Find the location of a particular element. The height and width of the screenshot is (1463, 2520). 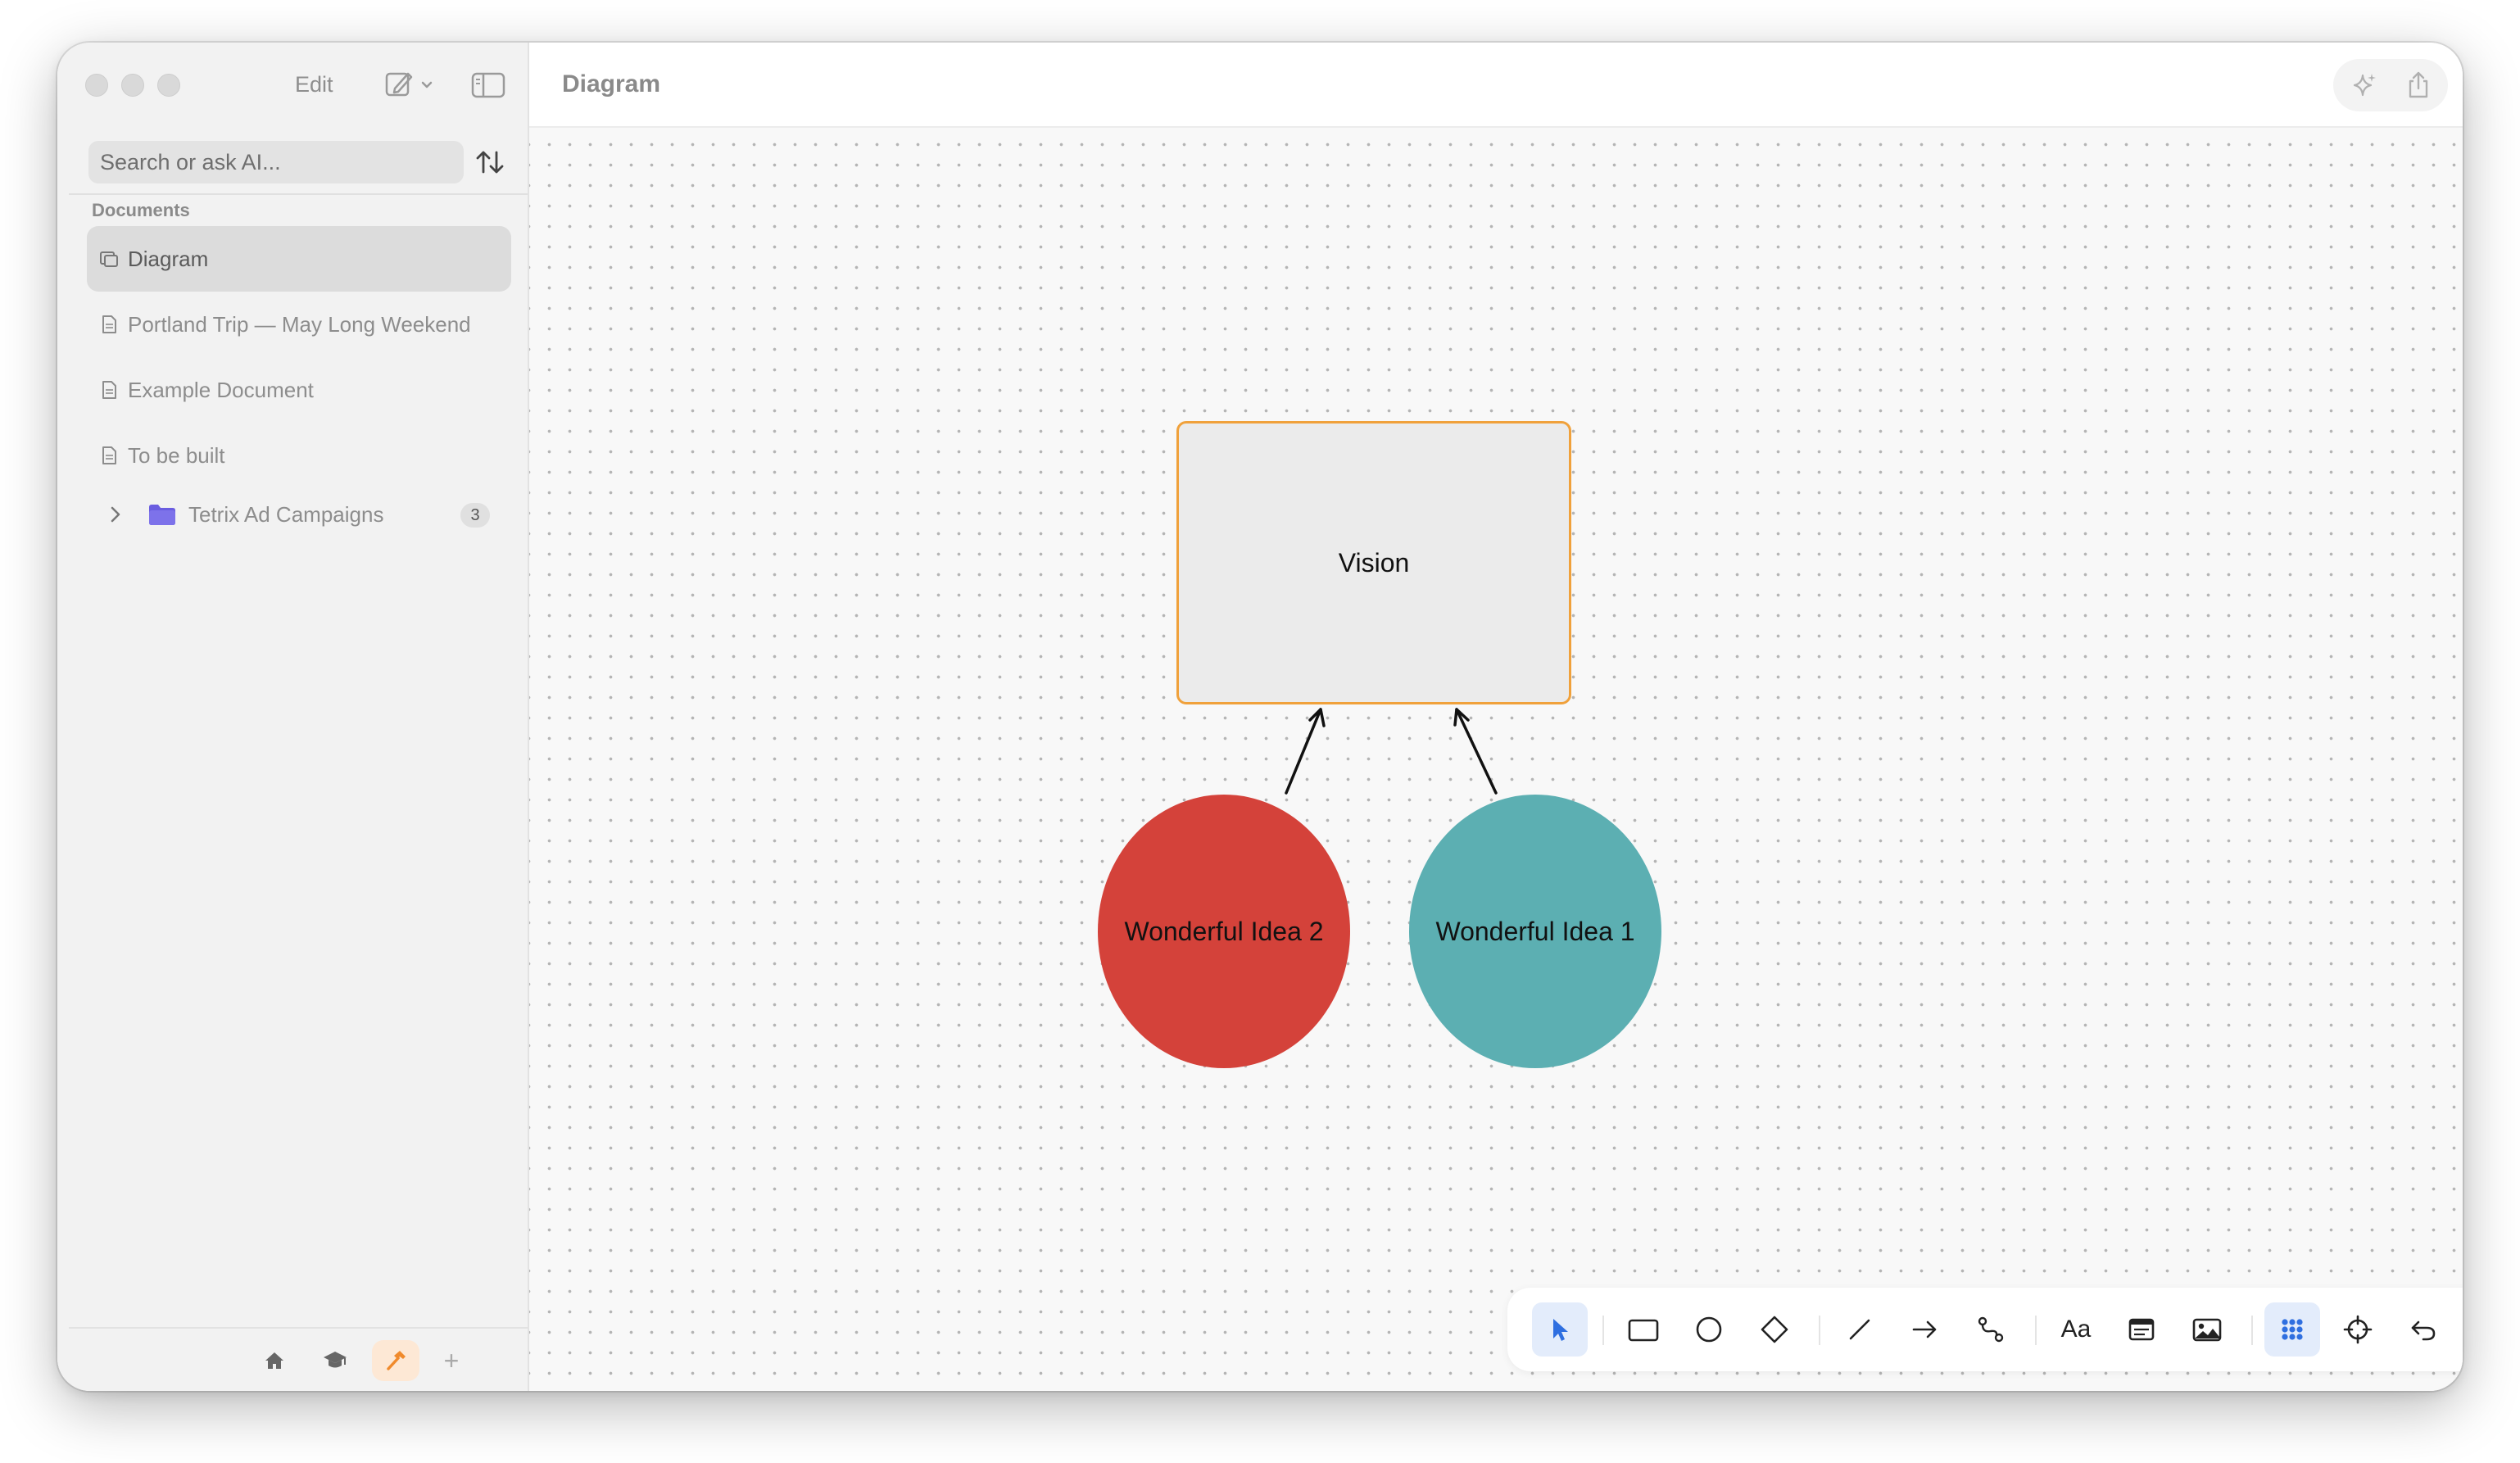

share-button is located at coordinates (2418, 85).